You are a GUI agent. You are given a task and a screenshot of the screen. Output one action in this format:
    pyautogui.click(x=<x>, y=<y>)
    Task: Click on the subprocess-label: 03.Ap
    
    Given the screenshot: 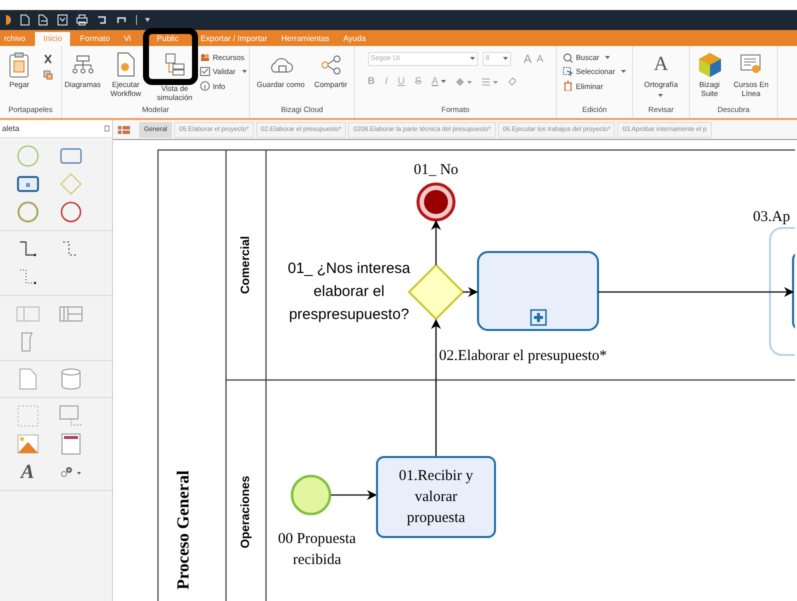 What is the action you would take?
    pyautogui.click(x=771, y=217)
    